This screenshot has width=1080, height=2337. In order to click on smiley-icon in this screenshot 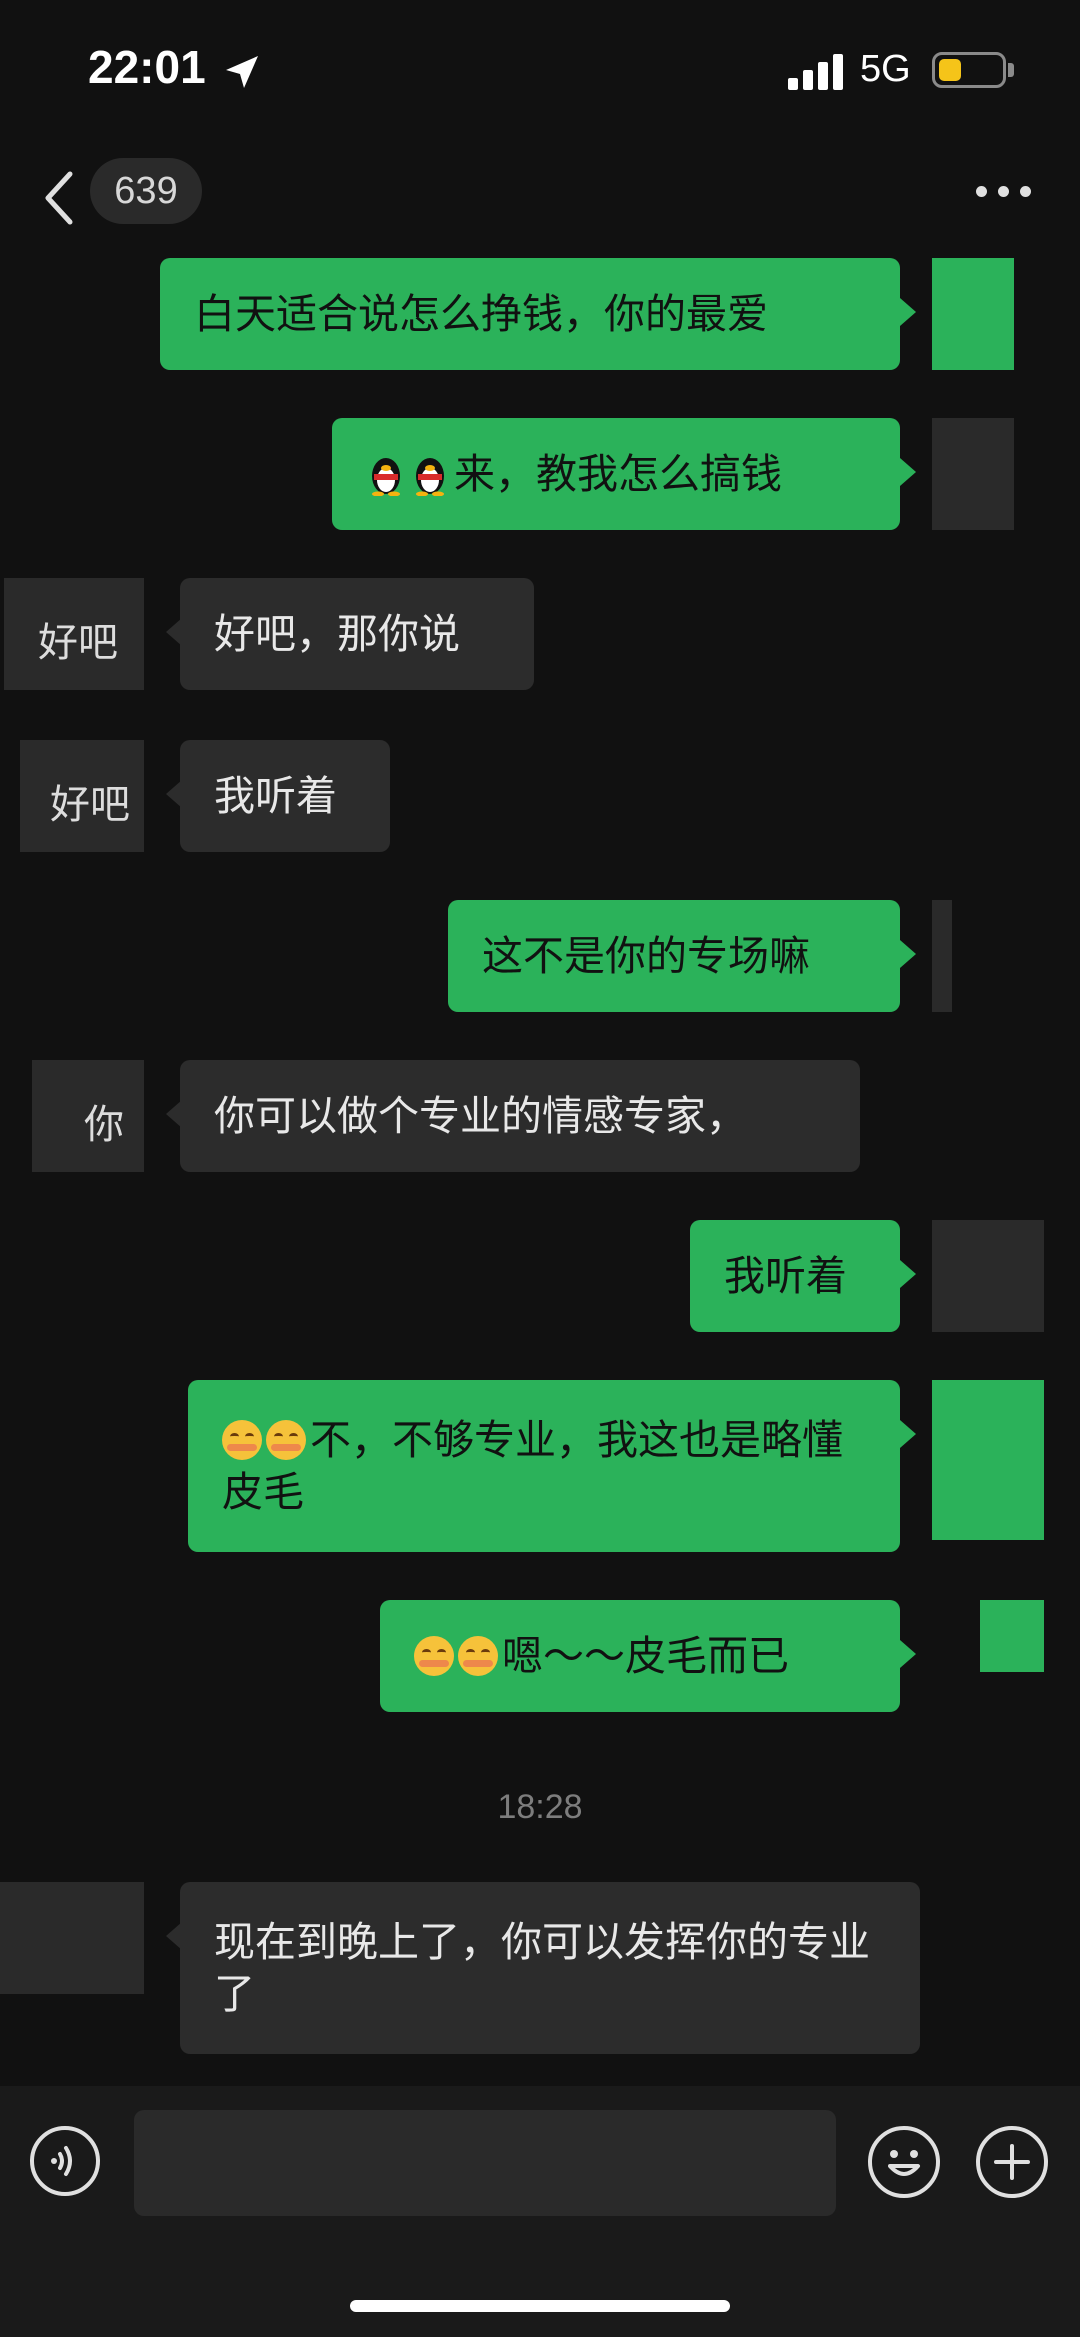, I will do `click(904, 2162)`.